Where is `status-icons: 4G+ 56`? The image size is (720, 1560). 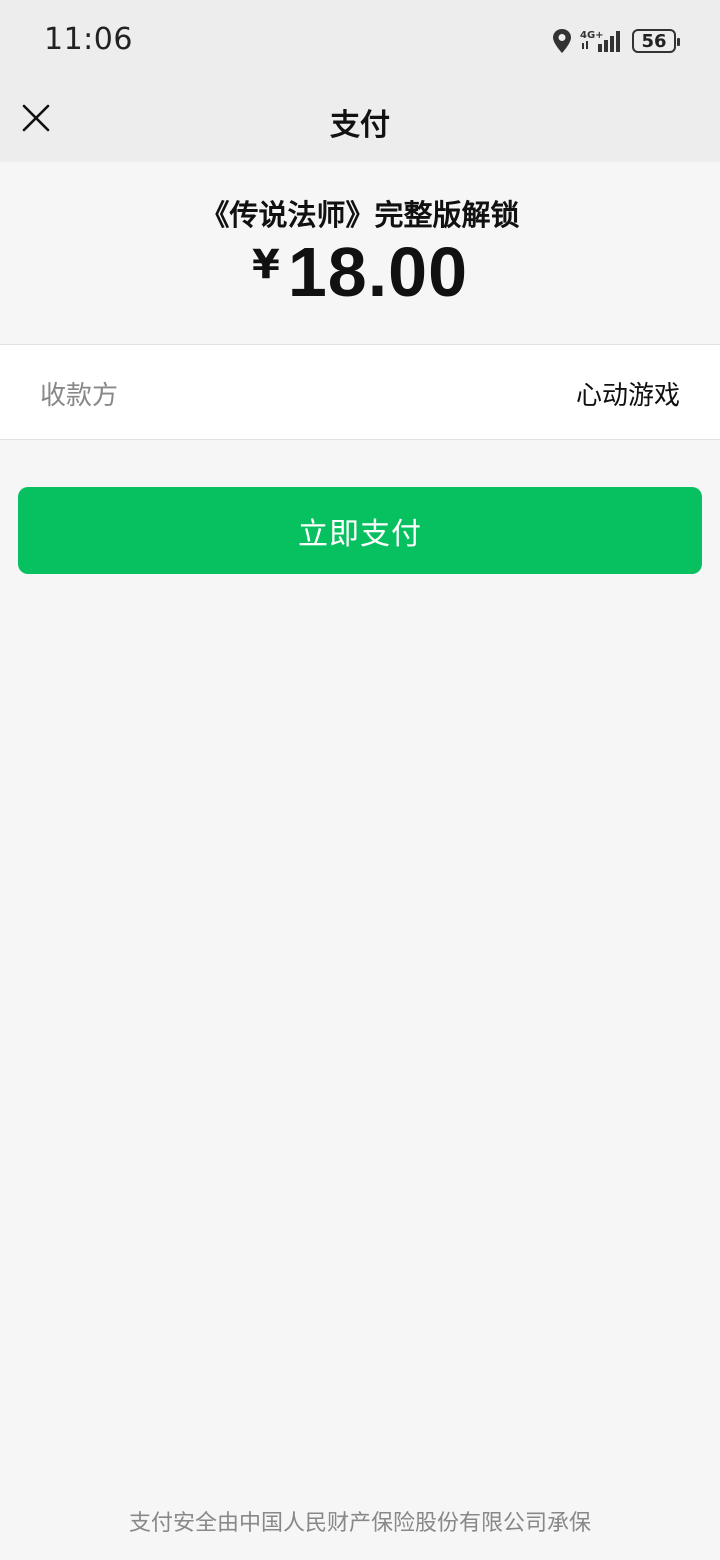 status-icons: 4G+ 56 is located at coordinates (616, 41).